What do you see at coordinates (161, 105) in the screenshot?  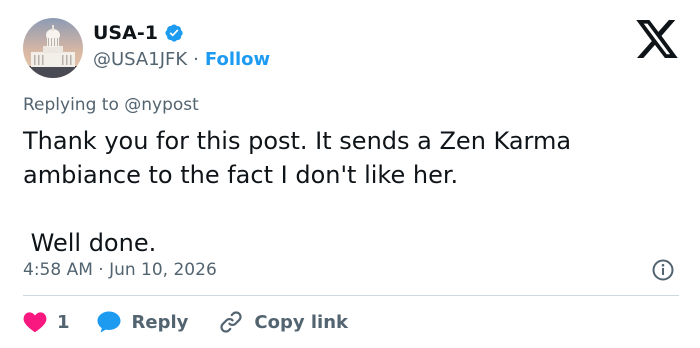 I see `reply-mention-link: @nypost` at bounding box center [161, 105].